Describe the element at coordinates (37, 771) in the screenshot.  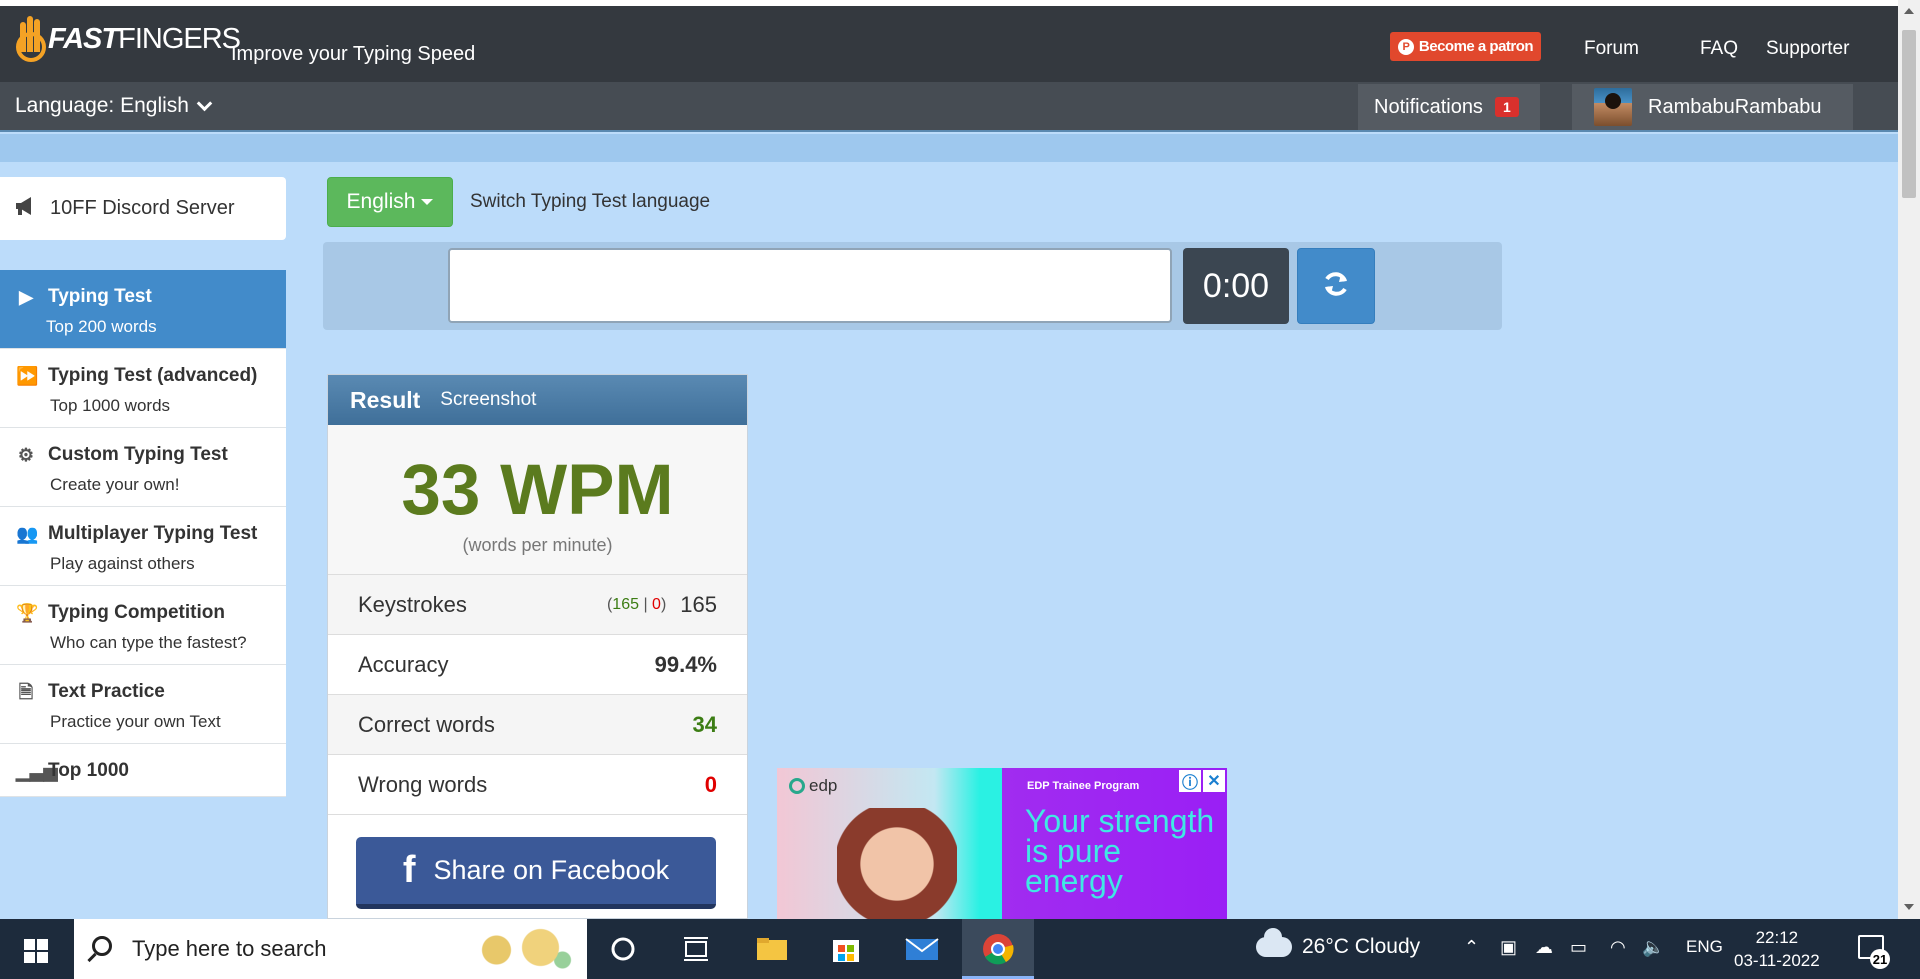
I see `signal-icon: ▁▃▅` at that location.